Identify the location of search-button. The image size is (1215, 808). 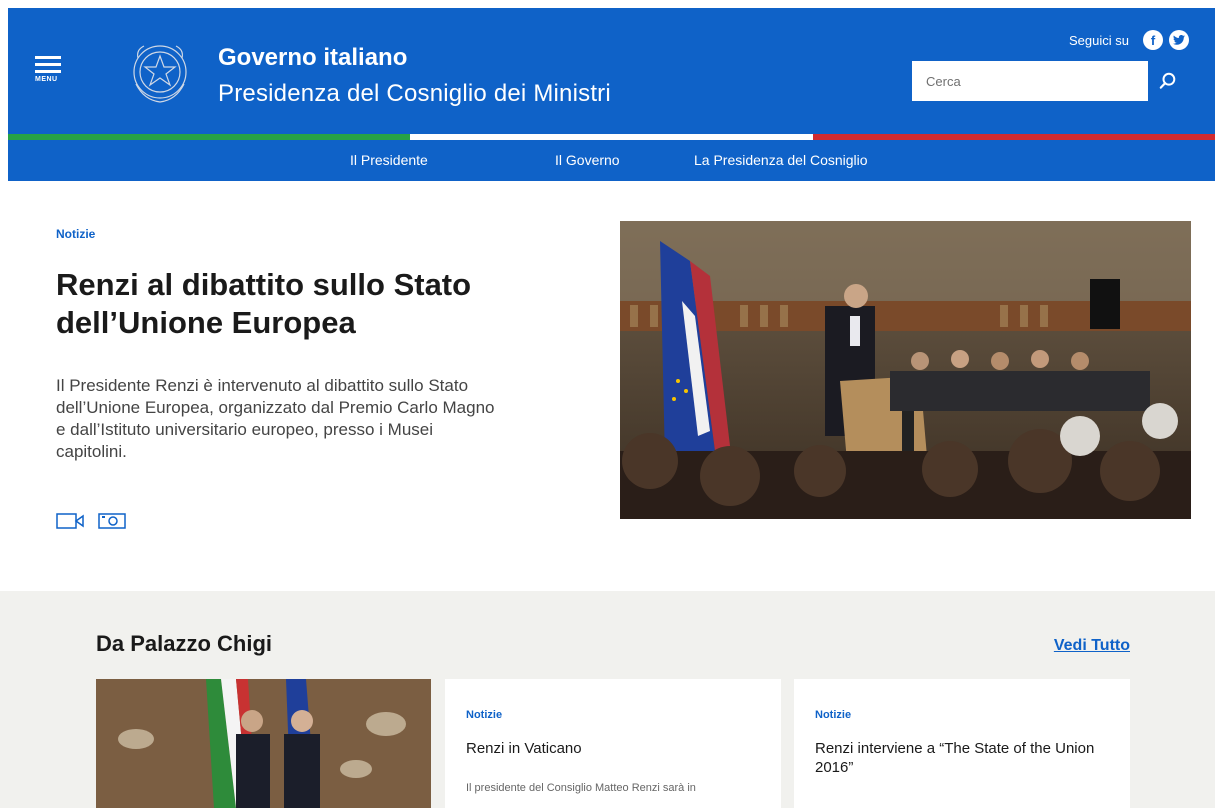
(1168, 81).